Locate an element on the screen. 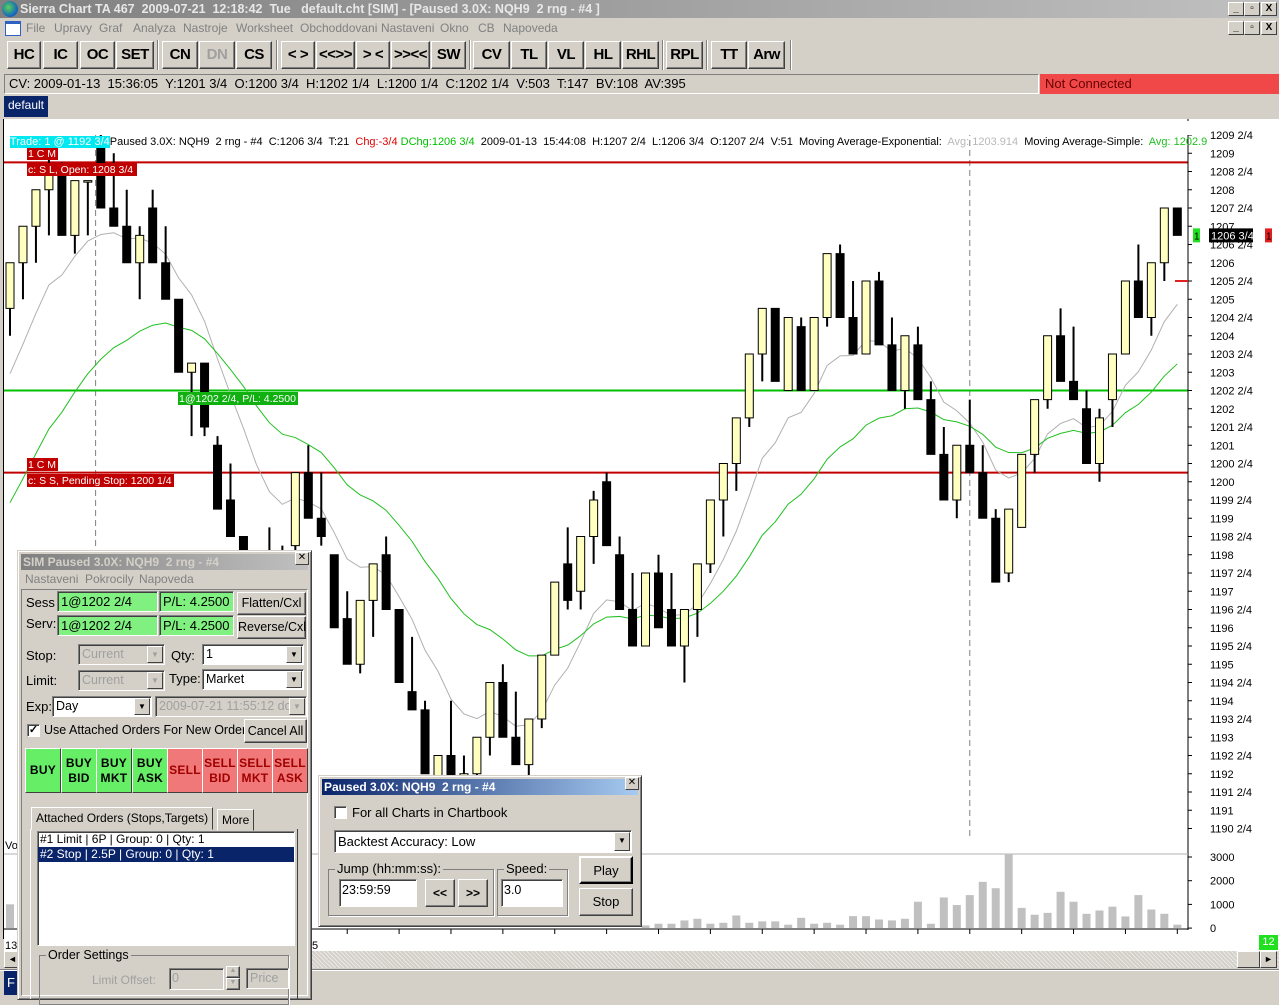  limit-select: Current ▼ is located at coordinates (121, 680).